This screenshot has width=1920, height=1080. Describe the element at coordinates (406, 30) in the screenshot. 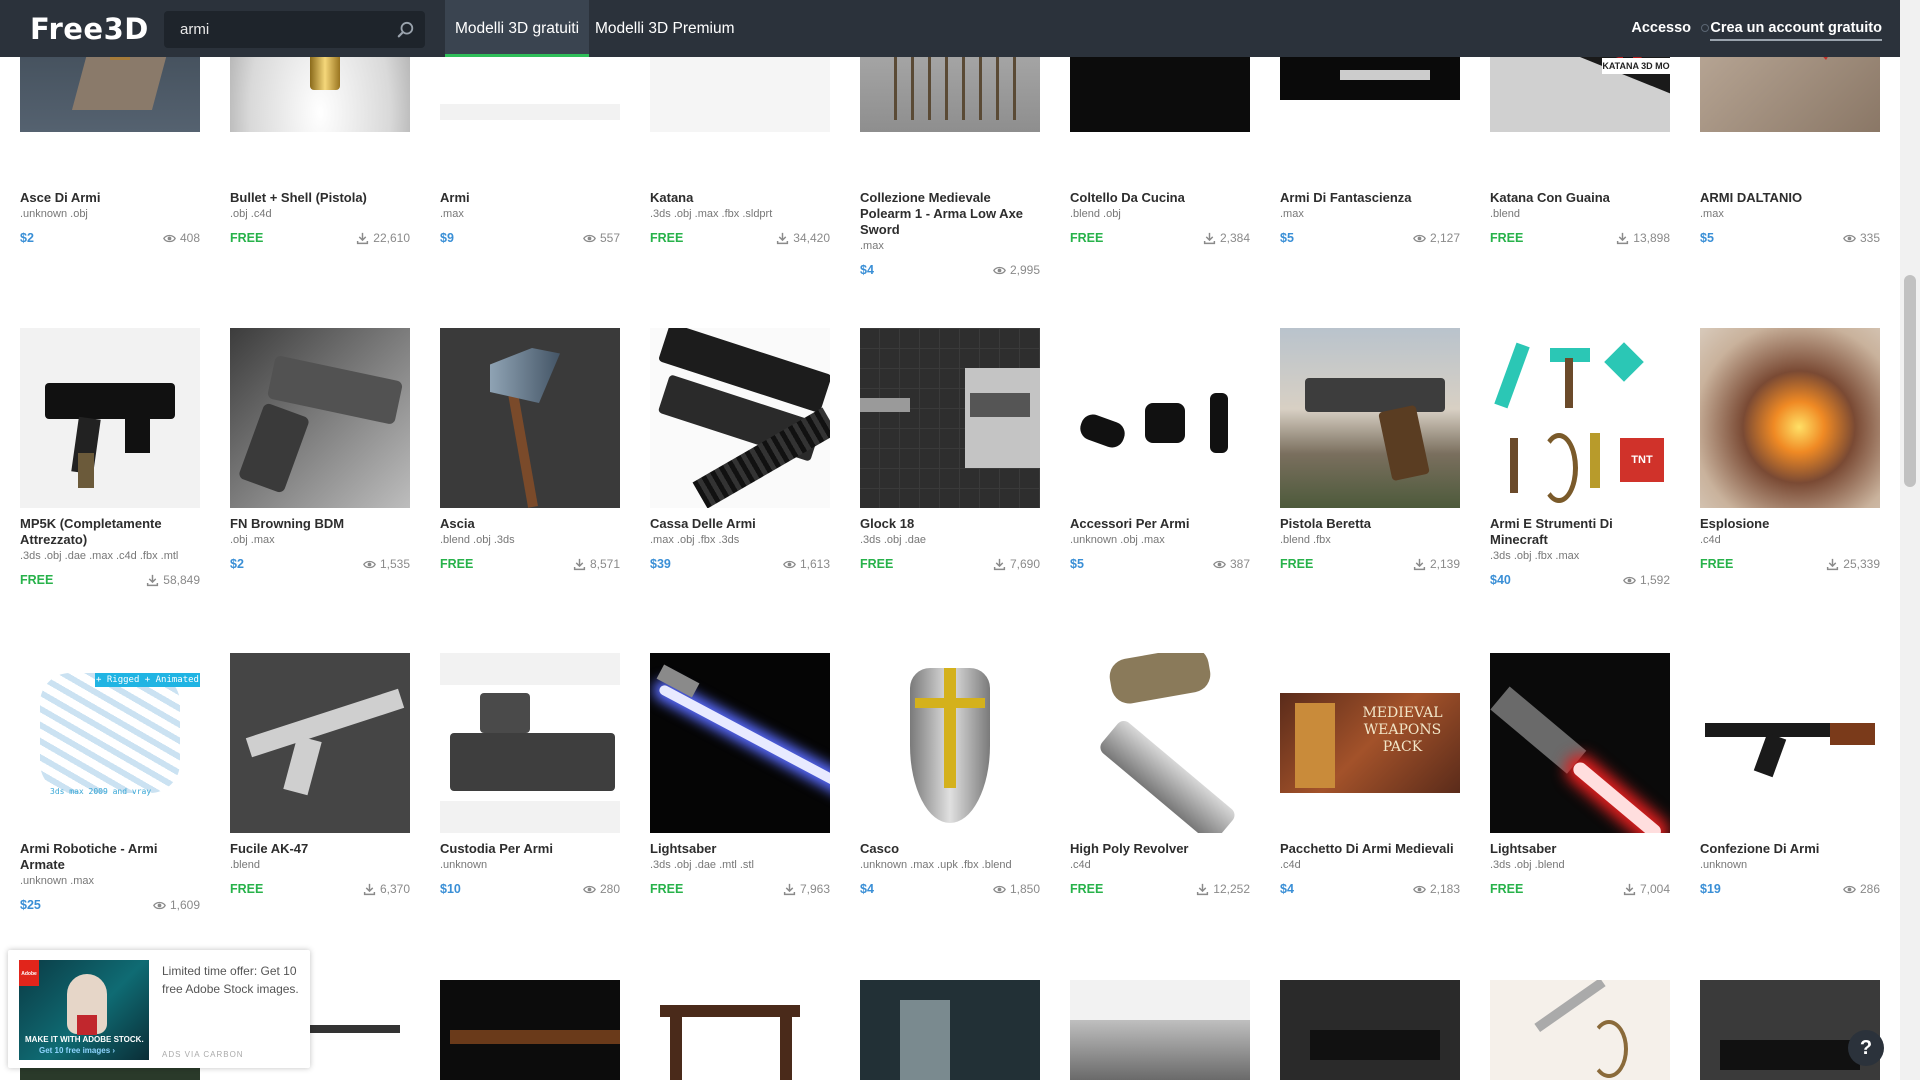

I see `search-icon` at that location.